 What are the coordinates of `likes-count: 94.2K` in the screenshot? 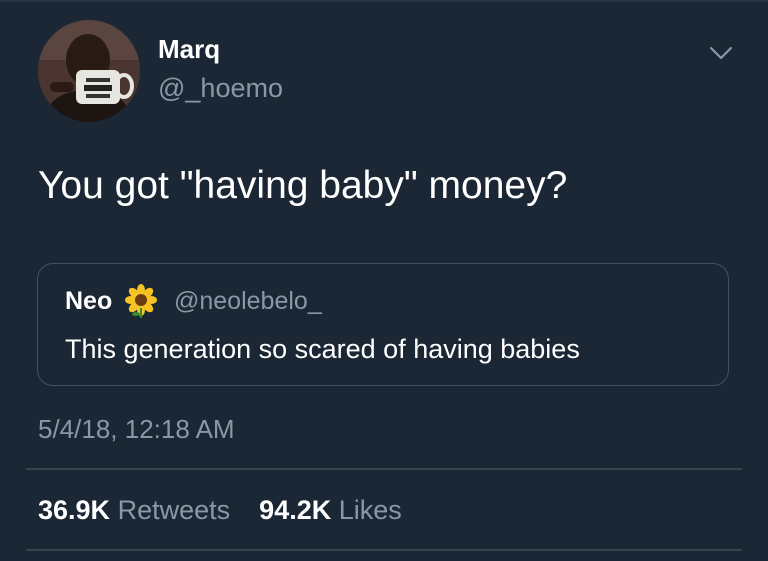 It's located at (295, 510).